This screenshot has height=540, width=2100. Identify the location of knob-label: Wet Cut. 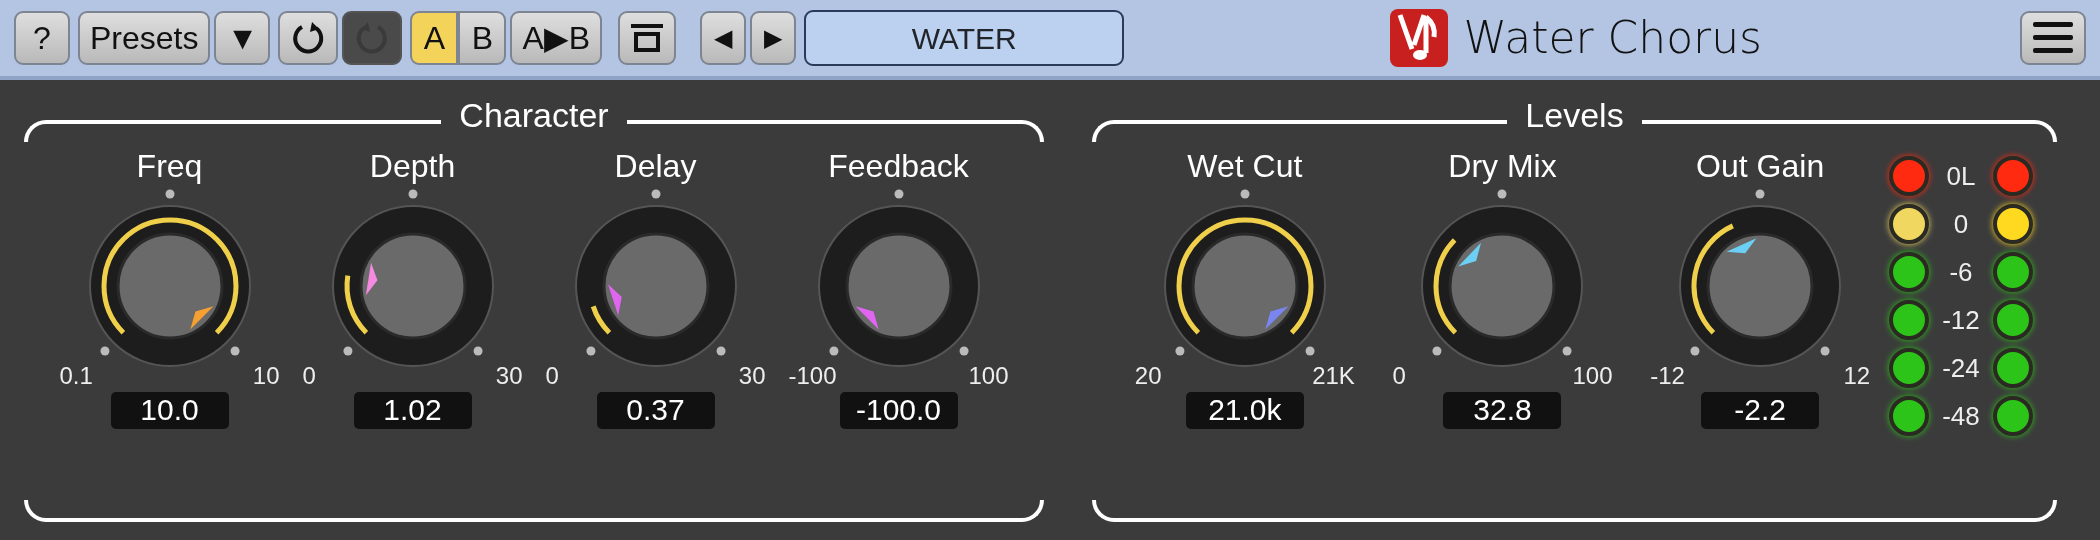
(1245, 166).